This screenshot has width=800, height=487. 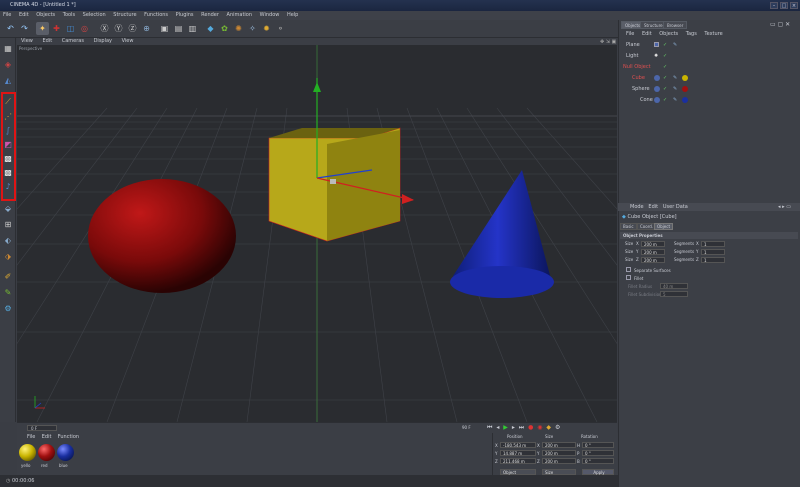 I want to click on viewport-menu-edit: Edit, so click(x=47, y=41).